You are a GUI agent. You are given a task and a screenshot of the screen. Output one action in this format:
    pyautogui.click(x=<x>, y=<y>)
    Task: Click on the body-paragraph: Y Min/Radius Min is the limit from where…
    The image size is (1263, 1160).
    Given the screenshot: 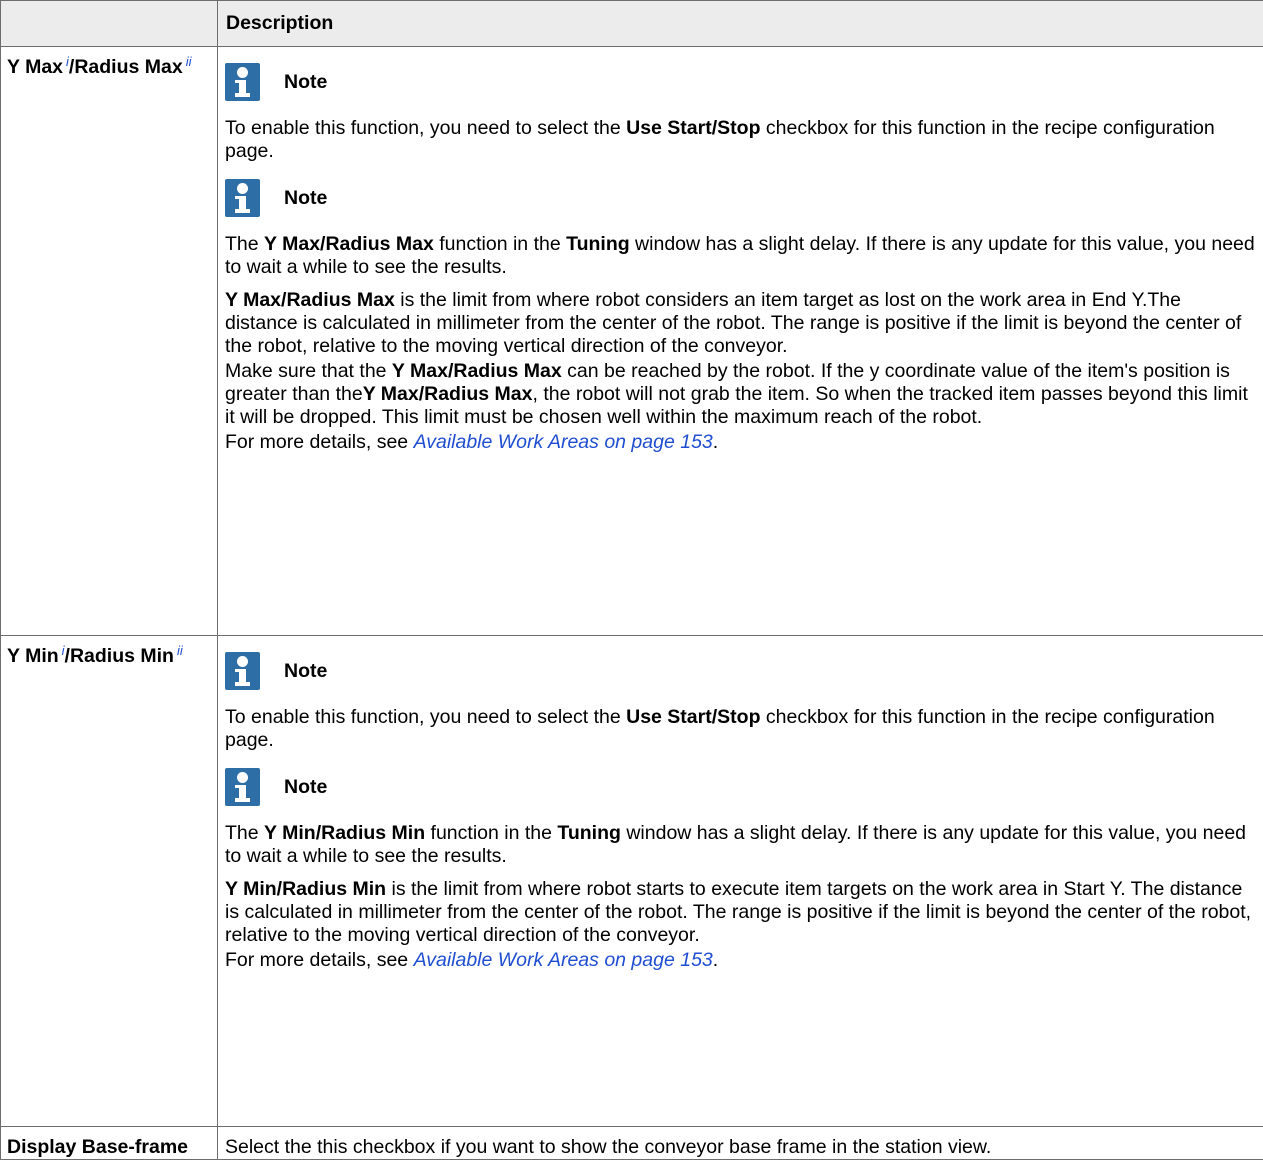 What is the action you would take?
    pyautogui.click(x=740, y=912)
    